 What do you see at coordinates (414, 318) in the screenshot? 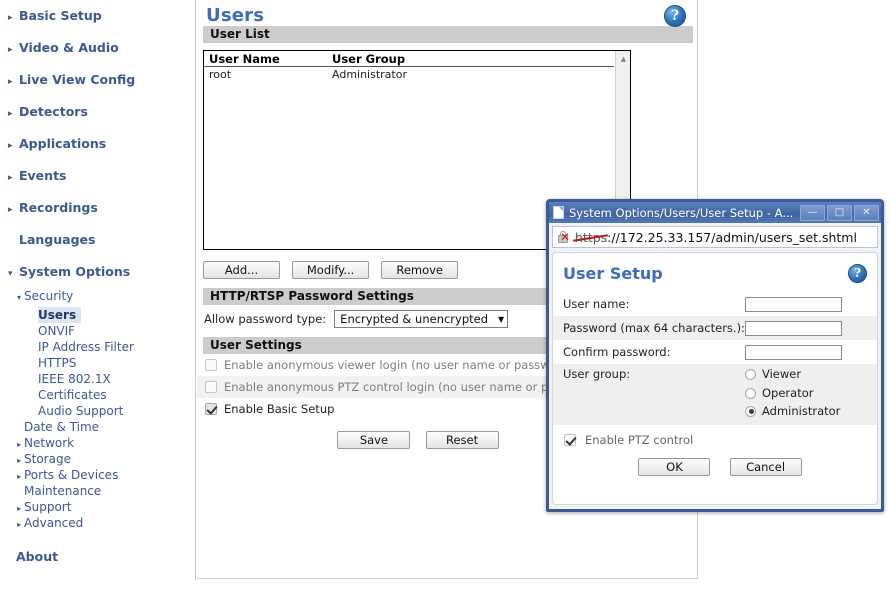
I see `allow-password-type-value: Encrypted & unencrypted` at bounding box center [414, 318].